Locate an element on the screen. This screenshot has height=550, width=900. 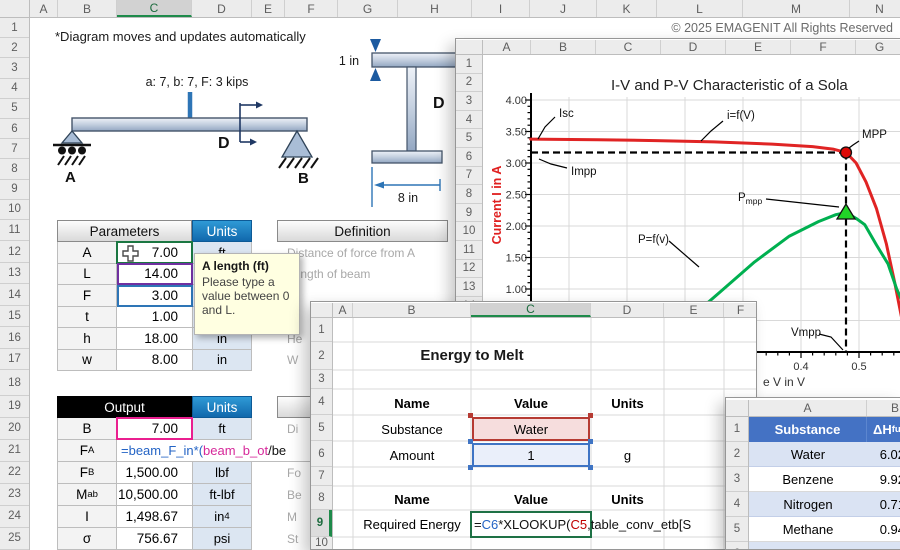
output-formula: =beam_F_in*(beam_b_ot/be is located at coordinates (213, 451).